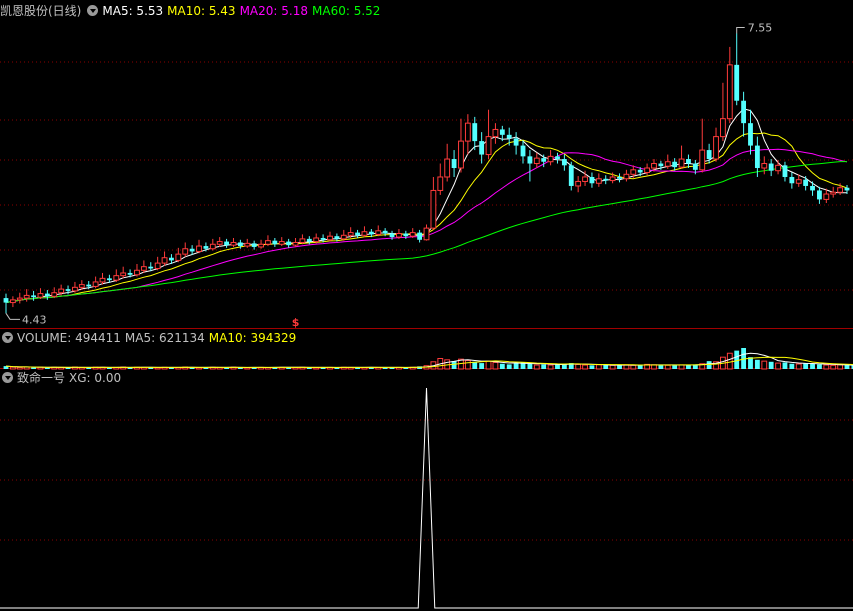  I want to click on min-pointer, so click(12, 316).